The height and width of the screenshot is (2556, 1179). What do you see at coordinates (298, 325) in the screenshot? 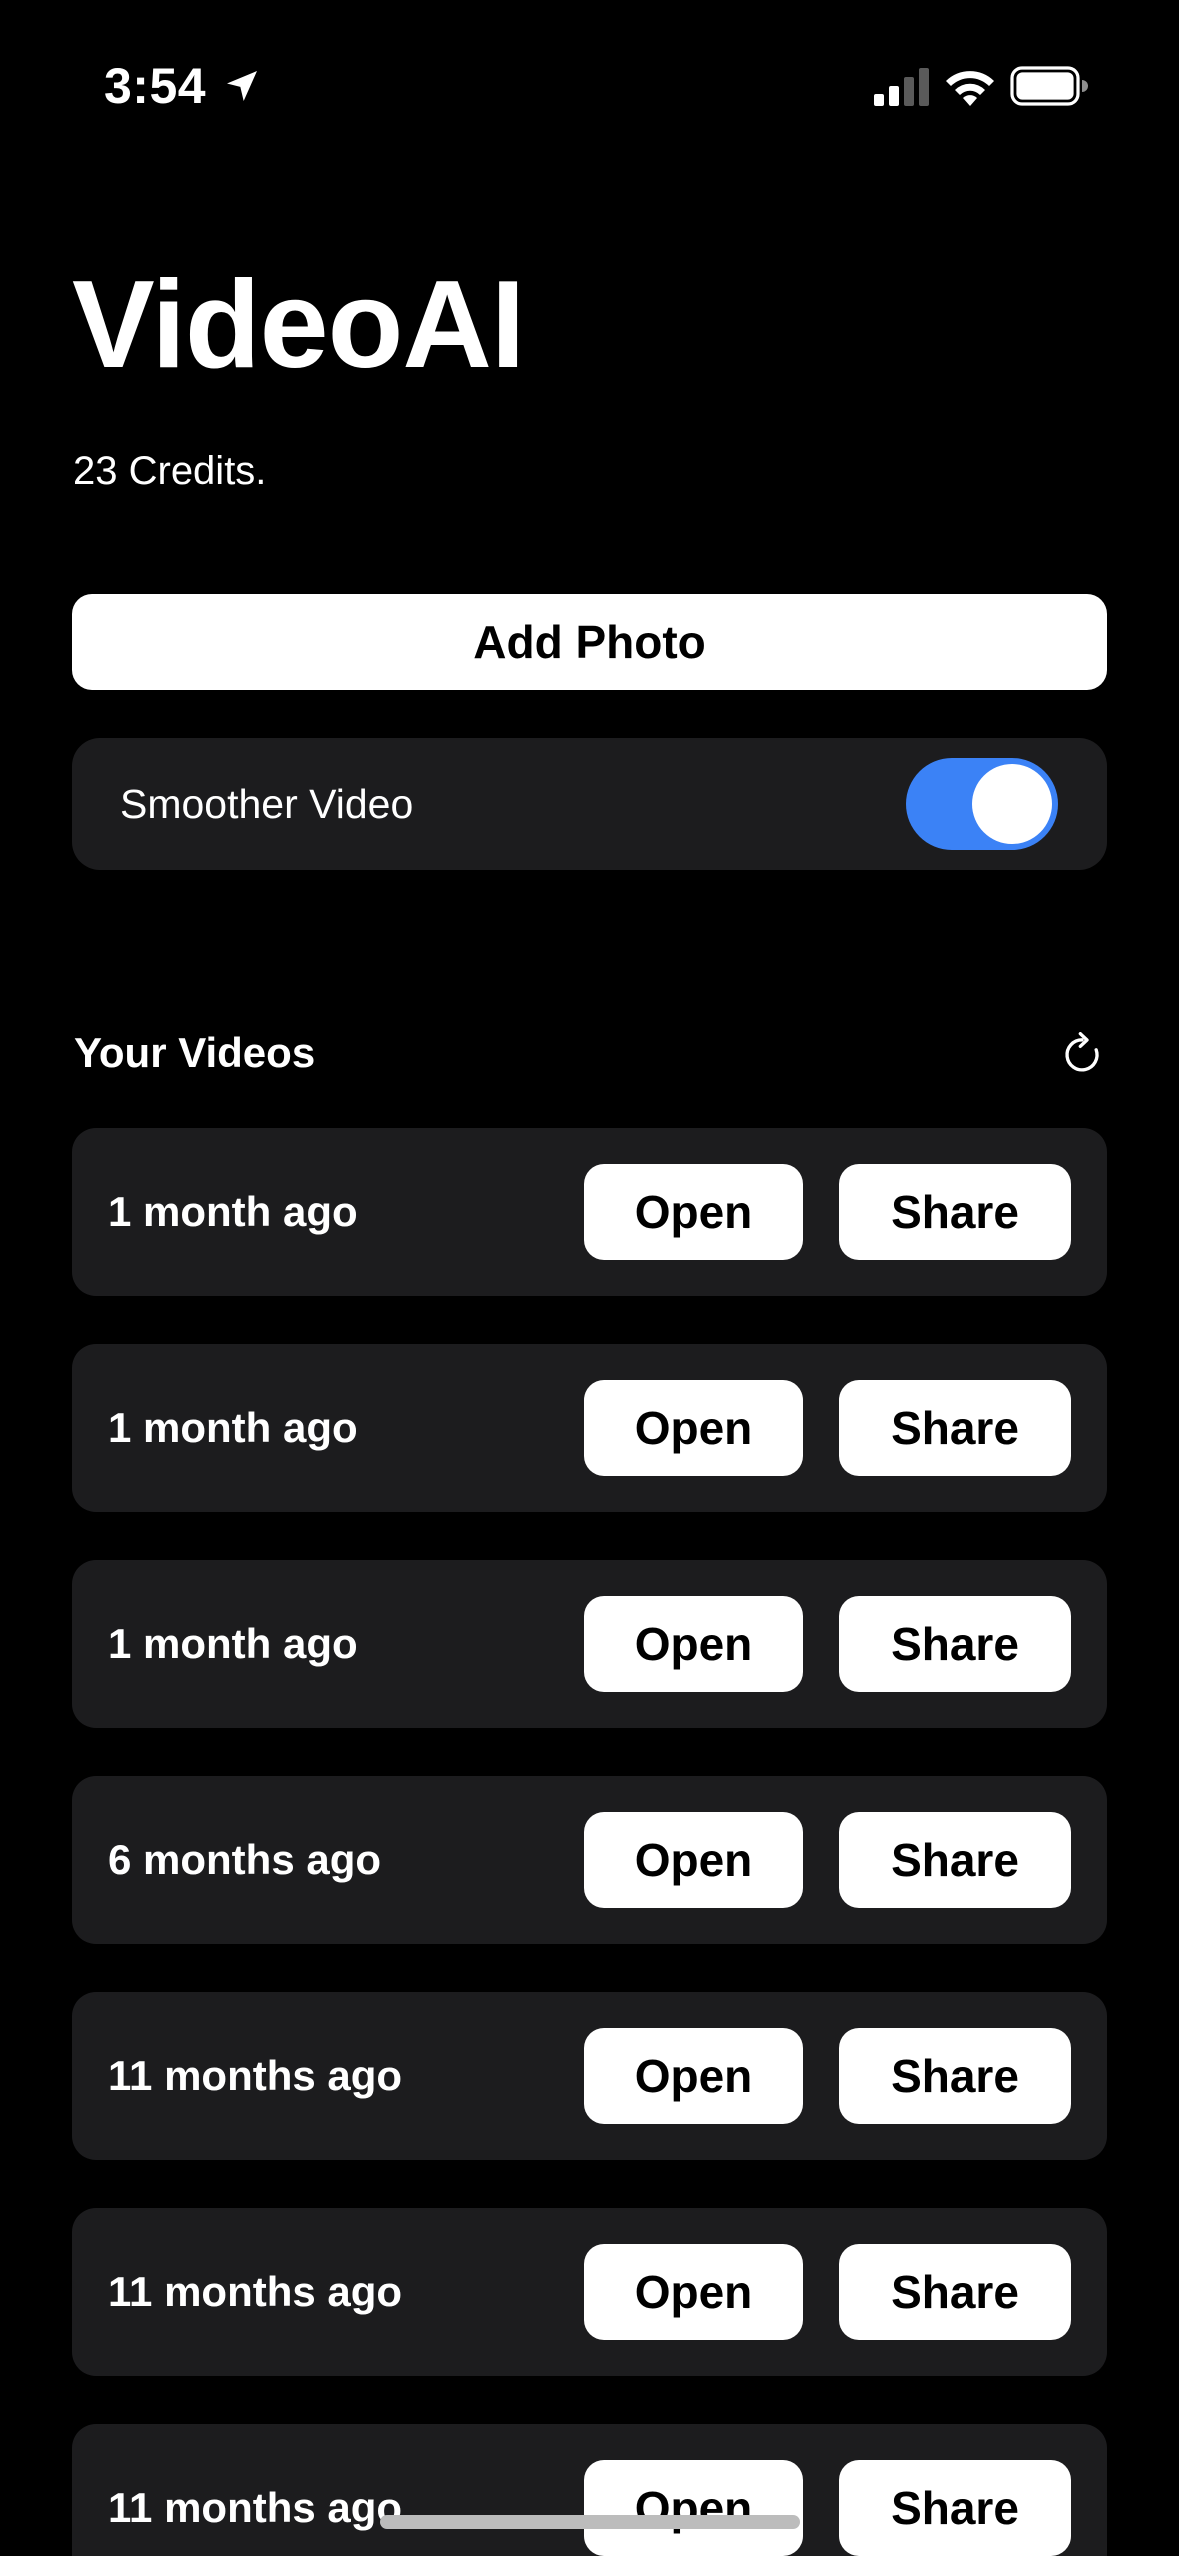
I see `page-title: VideoAI` at bounding box center [298, 325].